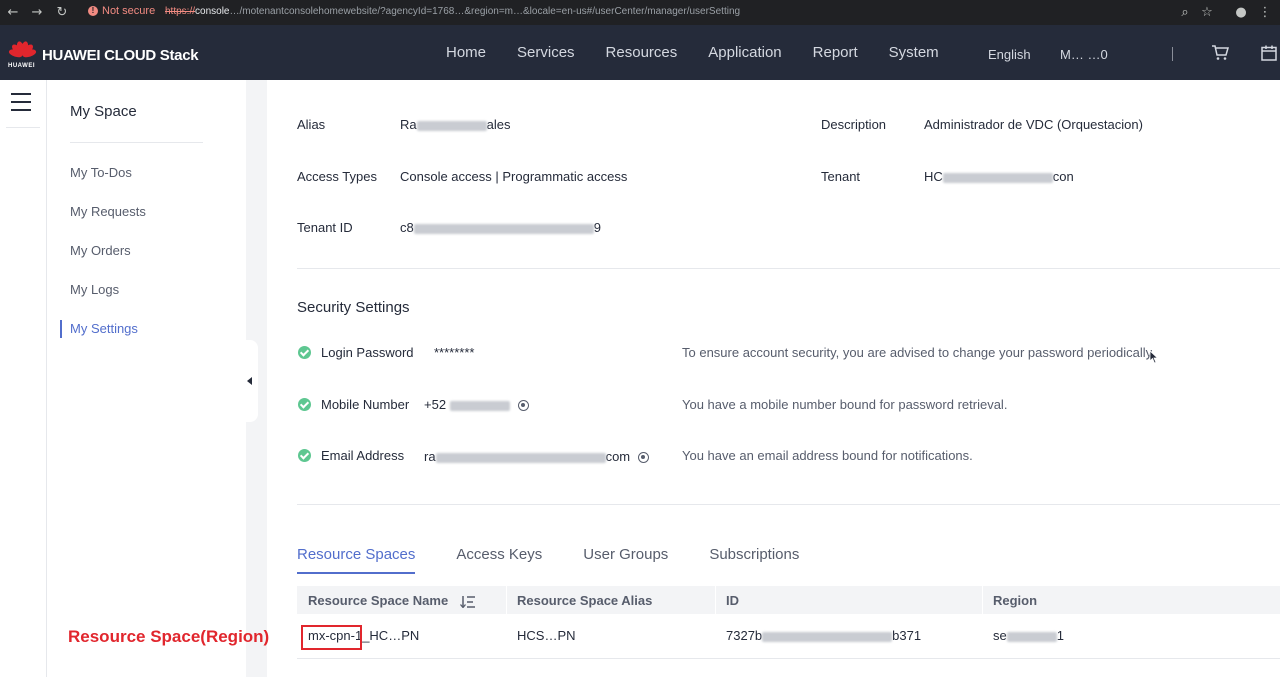 This screenshot has width=1280, height=677. Describe the element at coordinates (732, 600) in the screenshot. I see `column-header-id: ID` at that location.